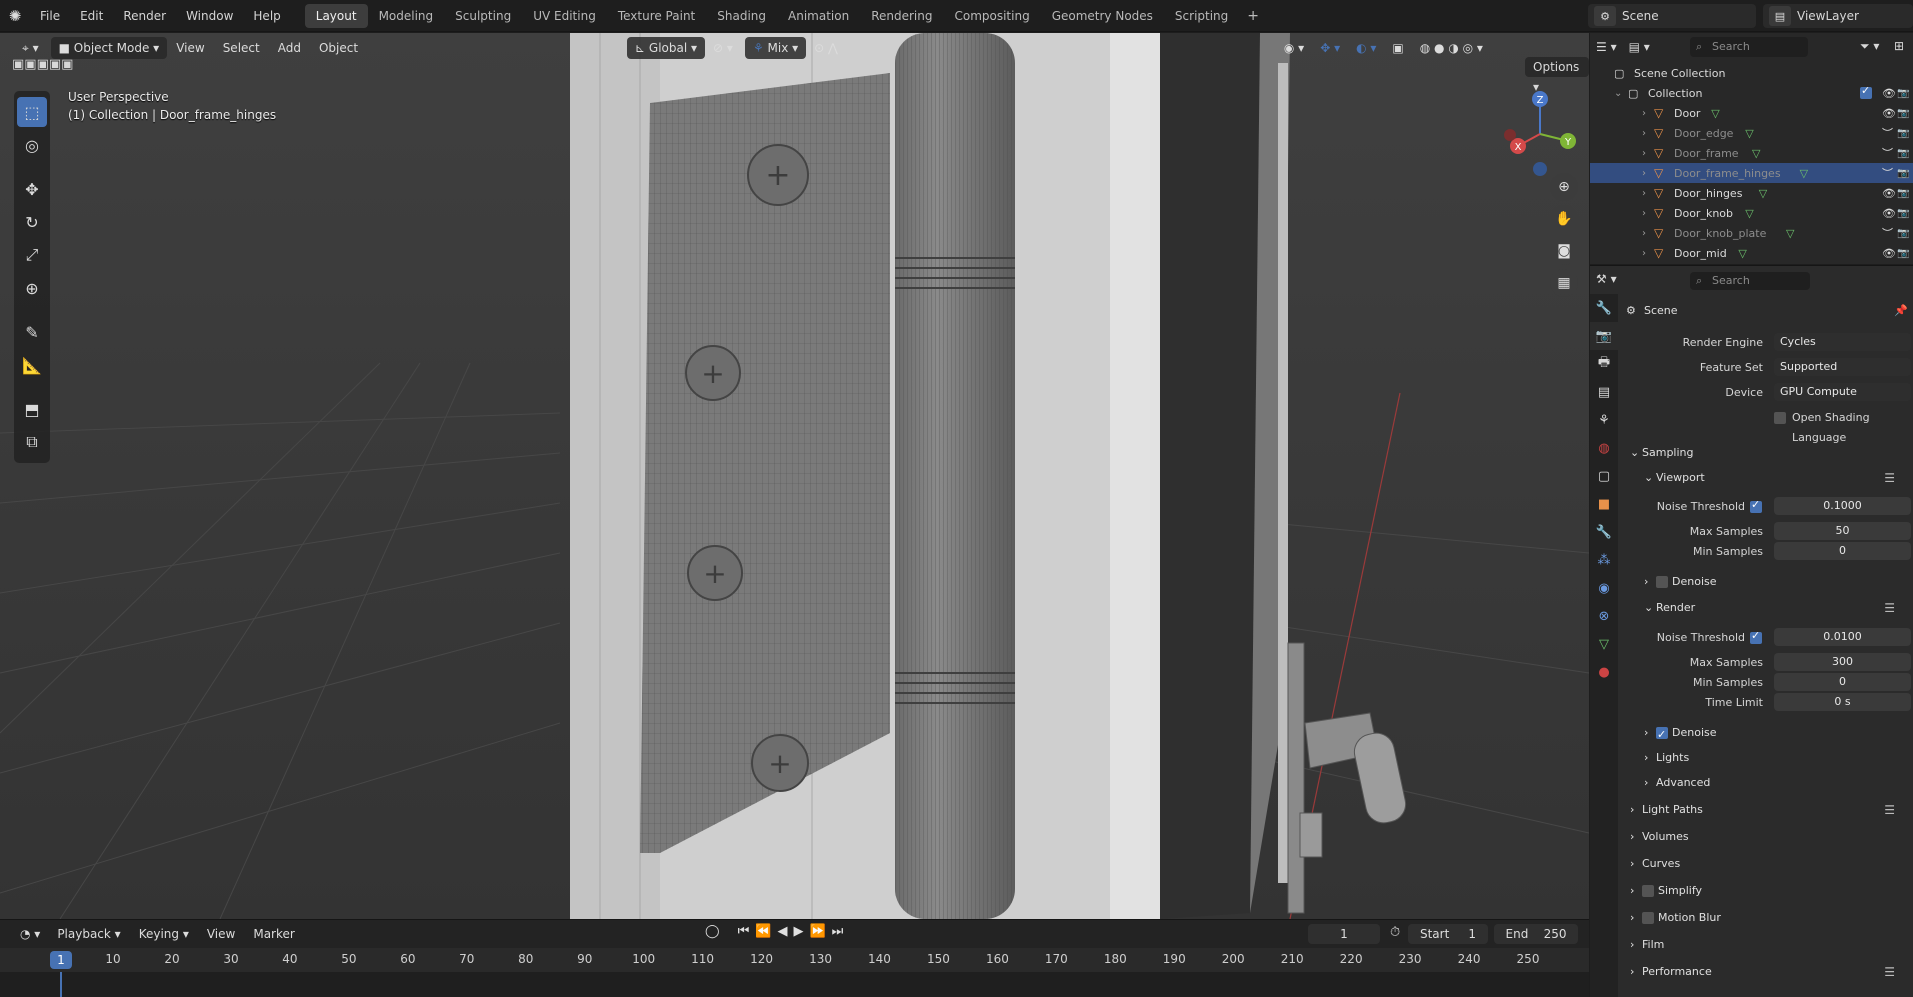  I want to click on curves-header: › Curves, so click(1769, 864).